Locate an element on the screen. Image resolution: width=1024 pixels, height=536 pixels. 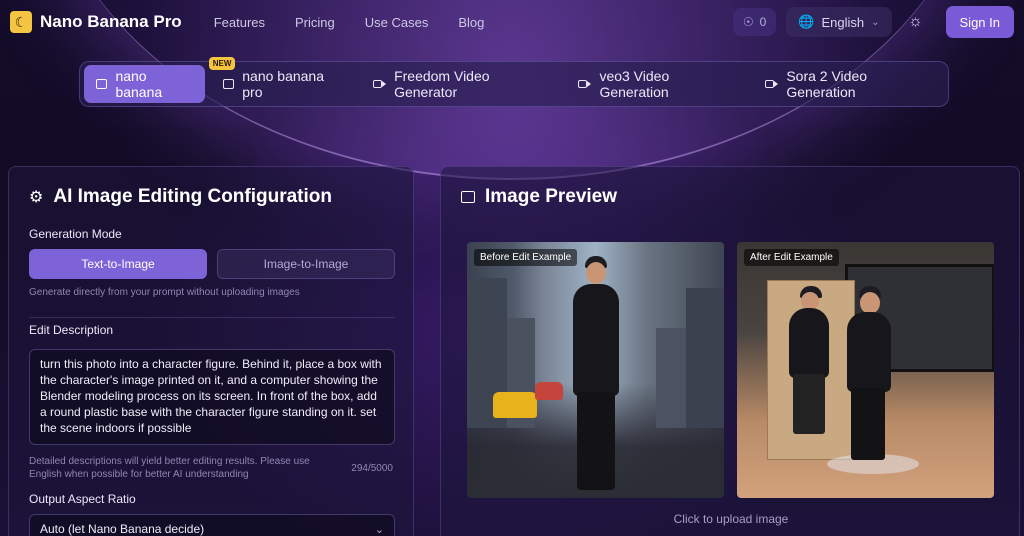
figure-head is located at coordinates (870, 303).